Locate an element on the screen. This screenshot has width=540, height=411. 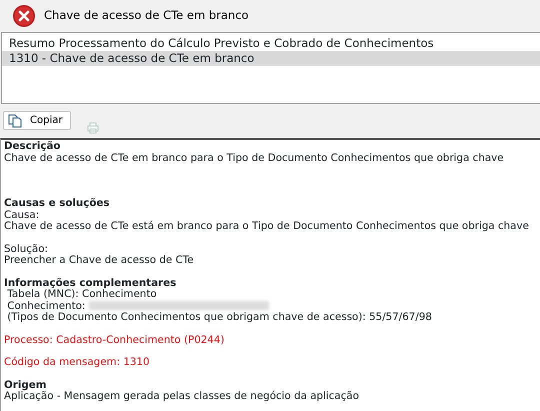
detail-text: Causa: is located at coordinates (22, 214).